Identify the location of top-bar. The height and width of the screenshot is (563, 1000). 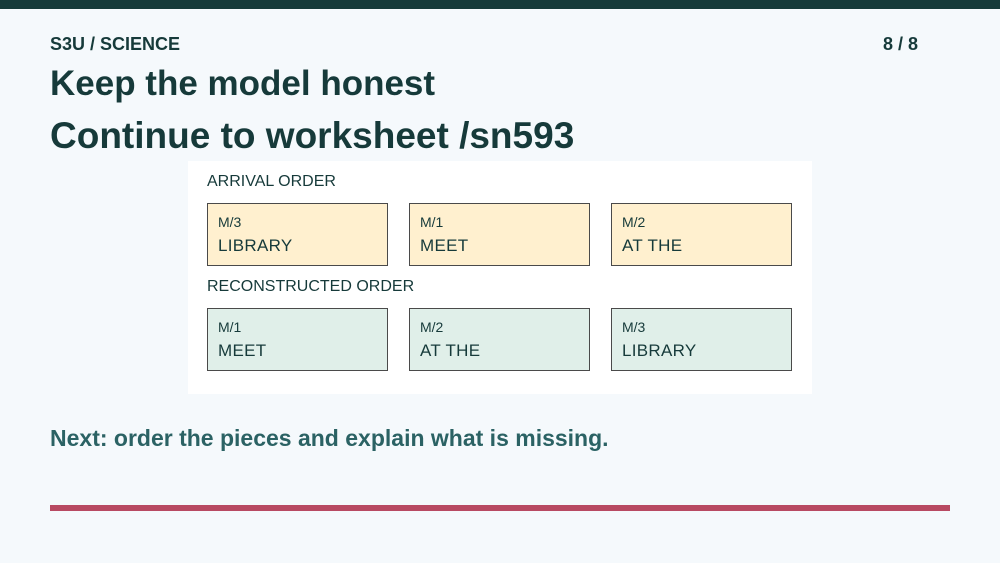
(500, 4).